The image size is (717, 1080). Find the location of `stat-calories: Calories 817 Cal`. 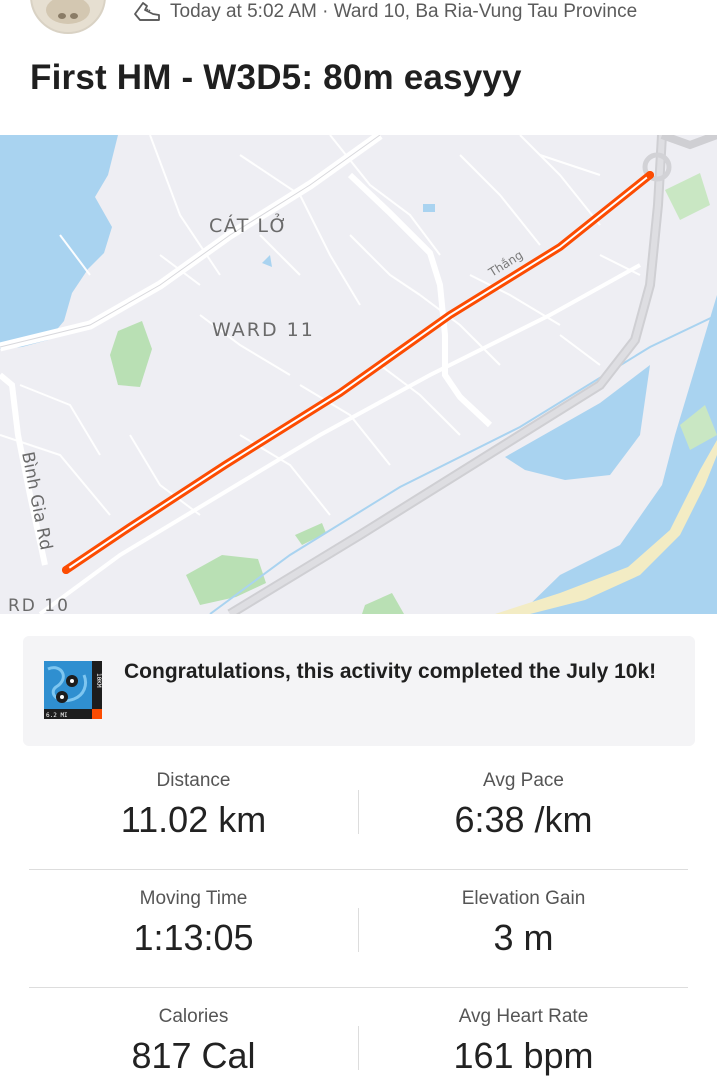

stat-calories: Calories 817 Cal is located at coordinates (193, 1033).